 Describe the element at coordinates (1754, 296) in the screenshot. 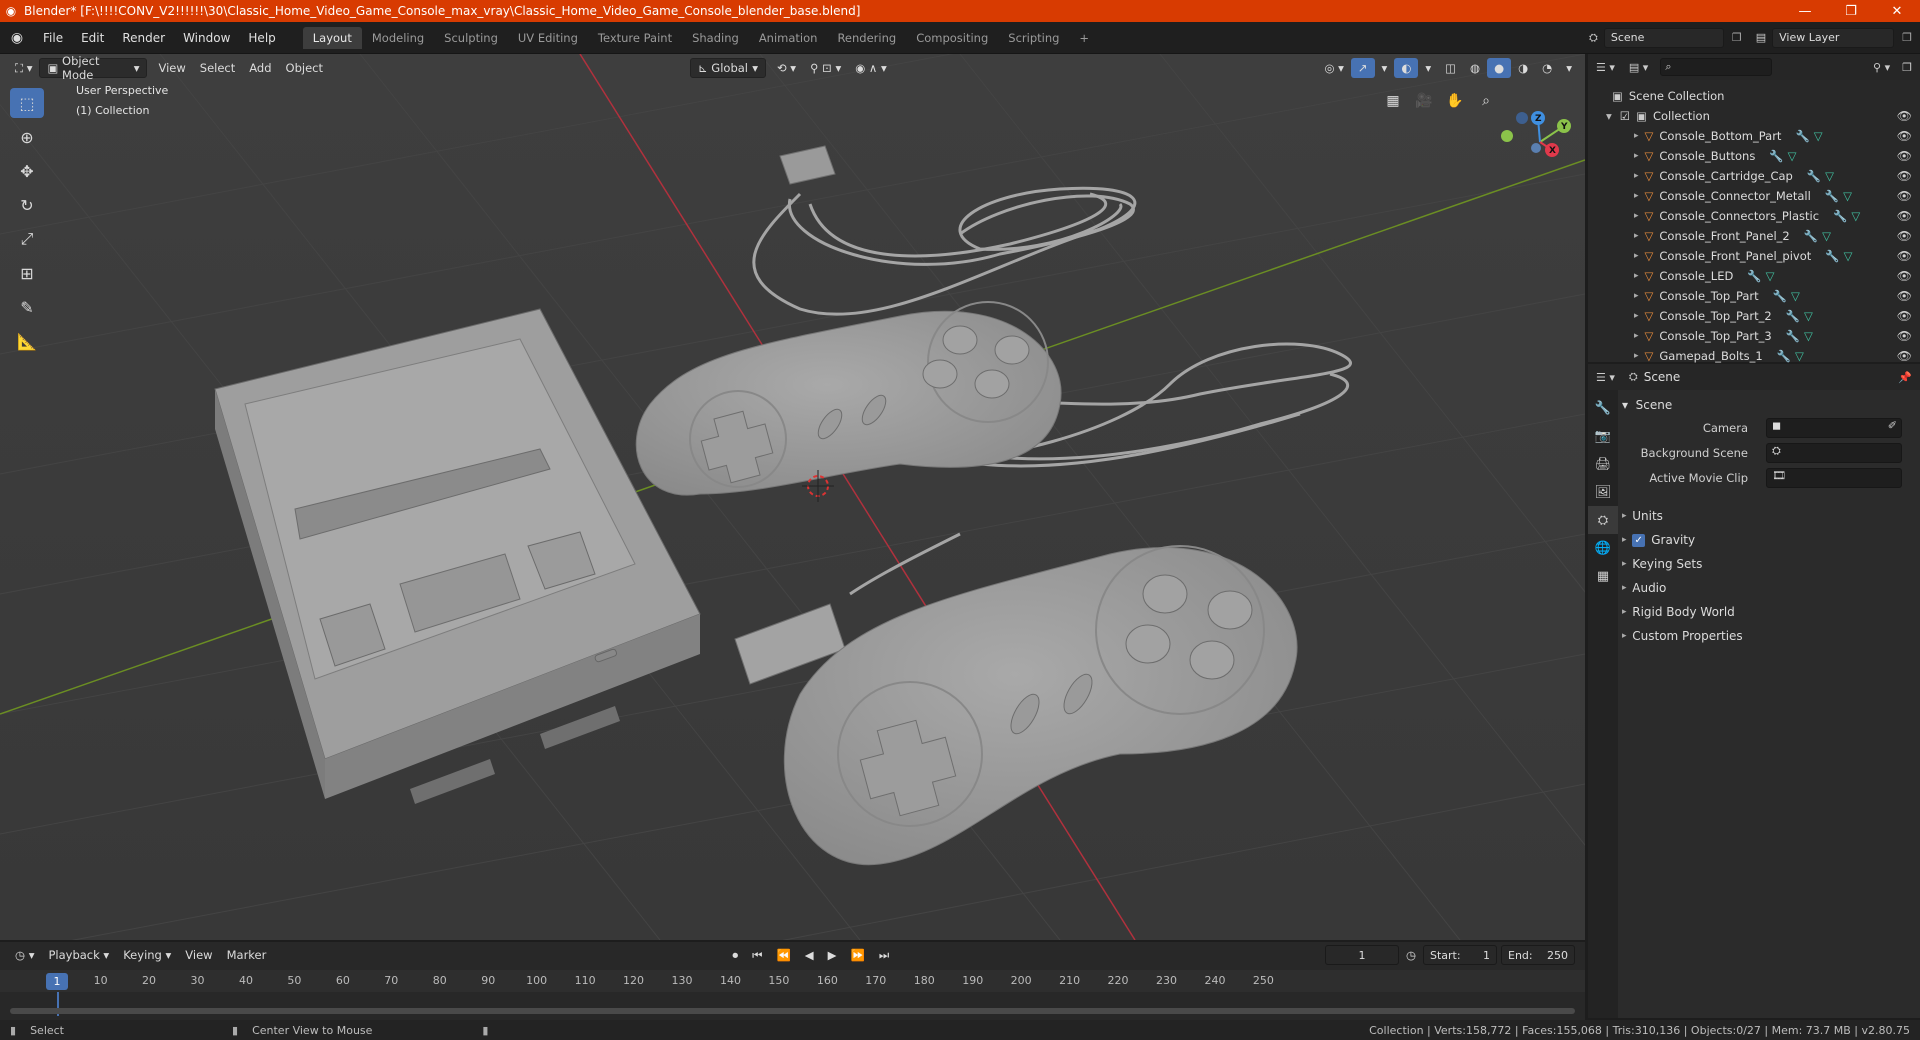

I see `outliner-object-row: ▸ ▽ Console_Top_Part 🔧 ▽ 👁` at that location.